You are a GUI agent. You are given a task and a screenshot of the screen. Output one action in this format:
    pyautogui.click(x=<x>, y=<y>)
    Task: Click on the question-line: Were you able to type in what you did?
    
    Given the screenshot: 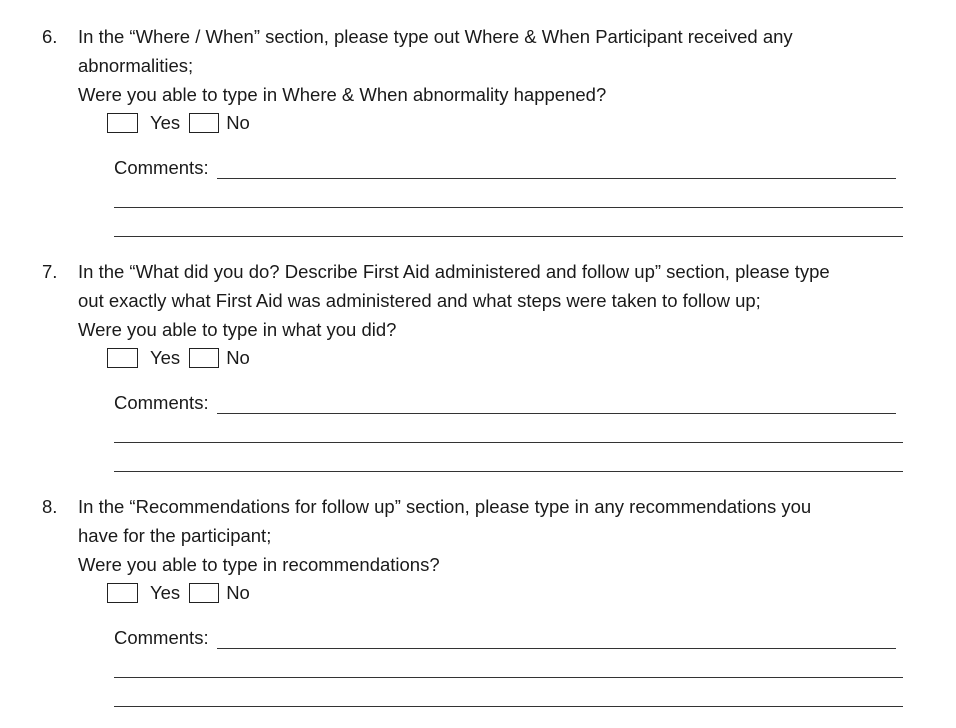 What is the action you would take?
    pyautogui.click(x=237, y=329)
    